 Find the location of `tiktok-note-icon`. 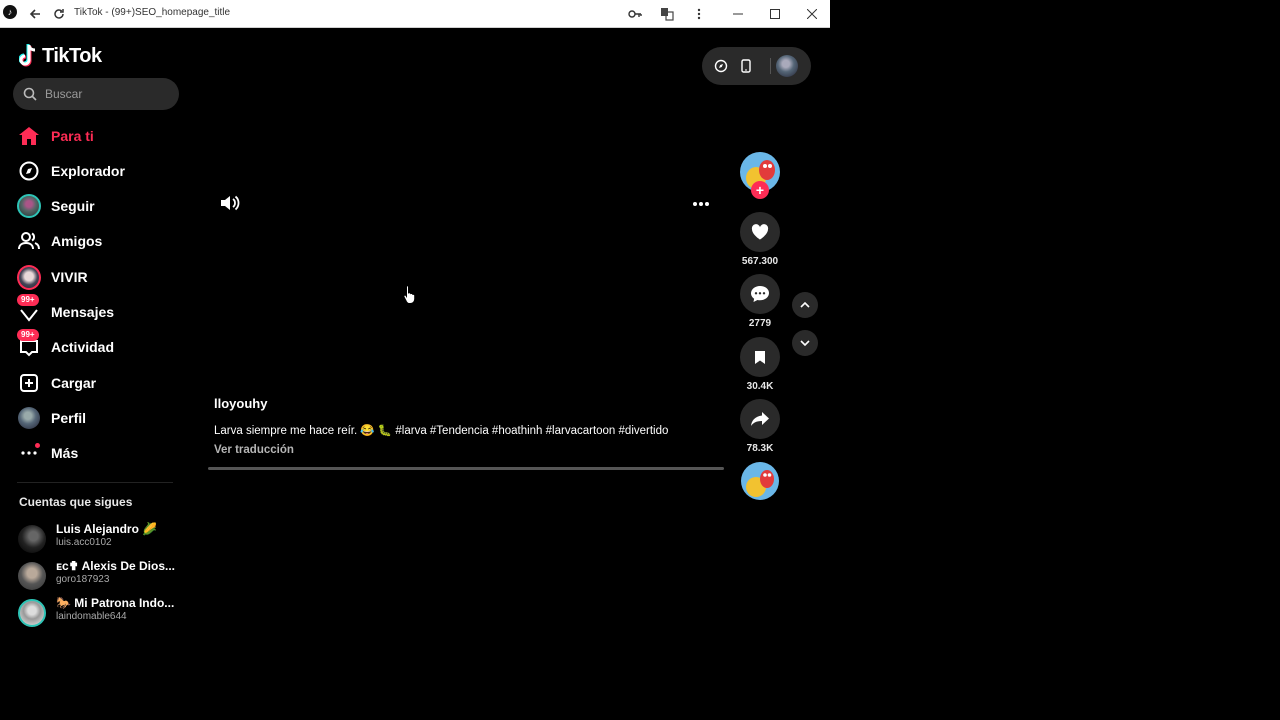

tiktok-note-icon is located at coordinates (28, 56).